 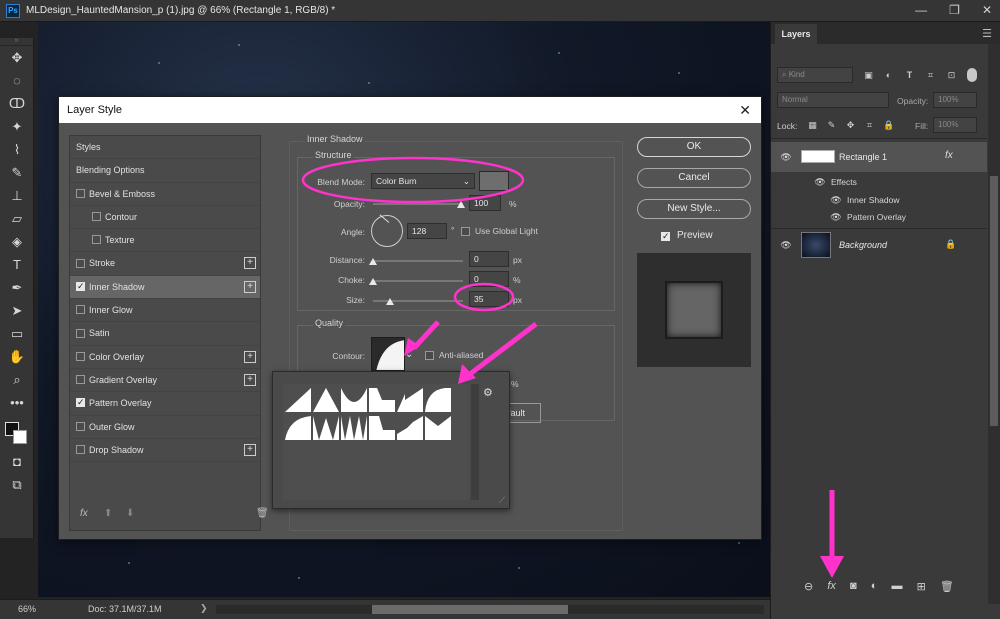 I want to click on status-menu-arrow-icon: ❯, so click(x=204, y=608).